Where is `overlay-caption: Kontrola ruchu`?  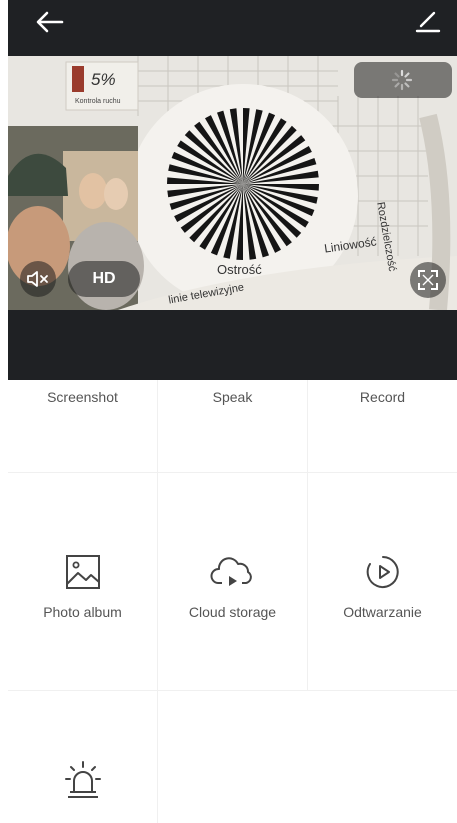
overlay-caption: Kontrola ruchu is located at coordinates (98, 101).